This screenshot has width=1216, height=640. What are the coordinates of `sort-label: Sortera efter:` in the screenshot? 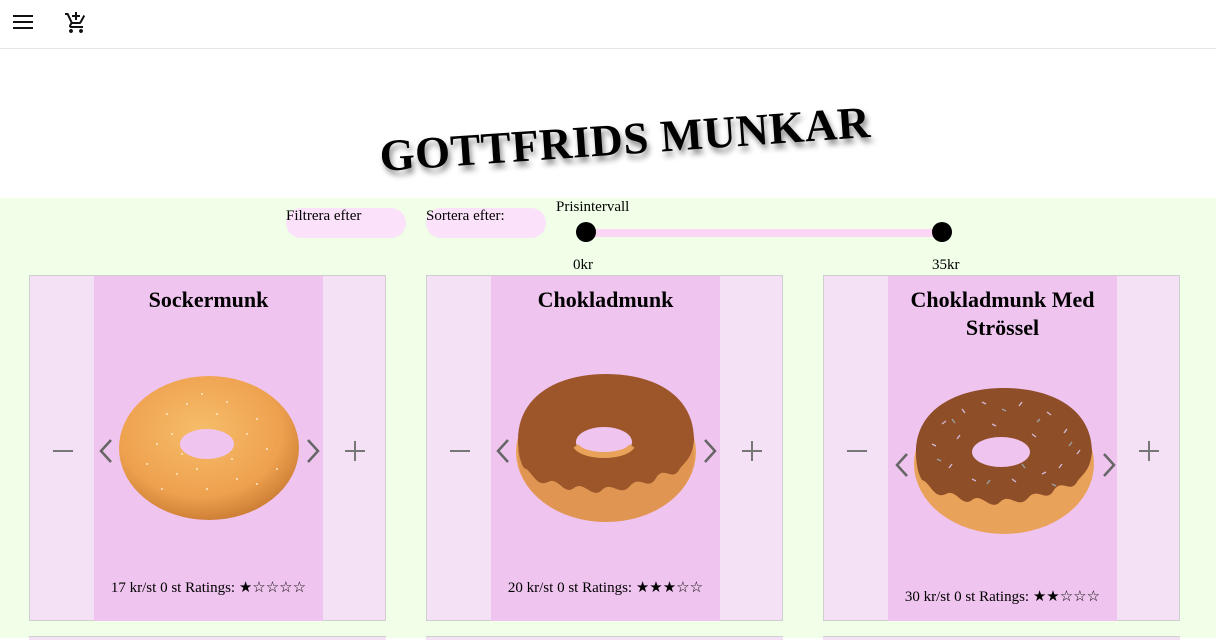 It's located at (465, 216).